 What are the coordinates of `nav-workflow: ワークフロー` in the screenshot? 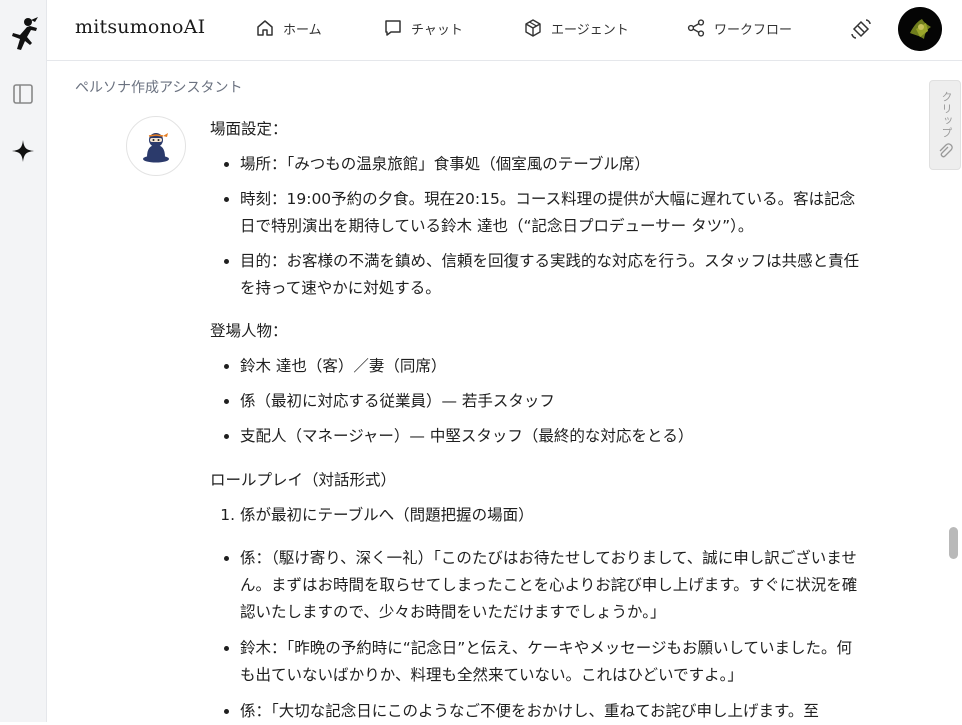 It's located at (739, 28).